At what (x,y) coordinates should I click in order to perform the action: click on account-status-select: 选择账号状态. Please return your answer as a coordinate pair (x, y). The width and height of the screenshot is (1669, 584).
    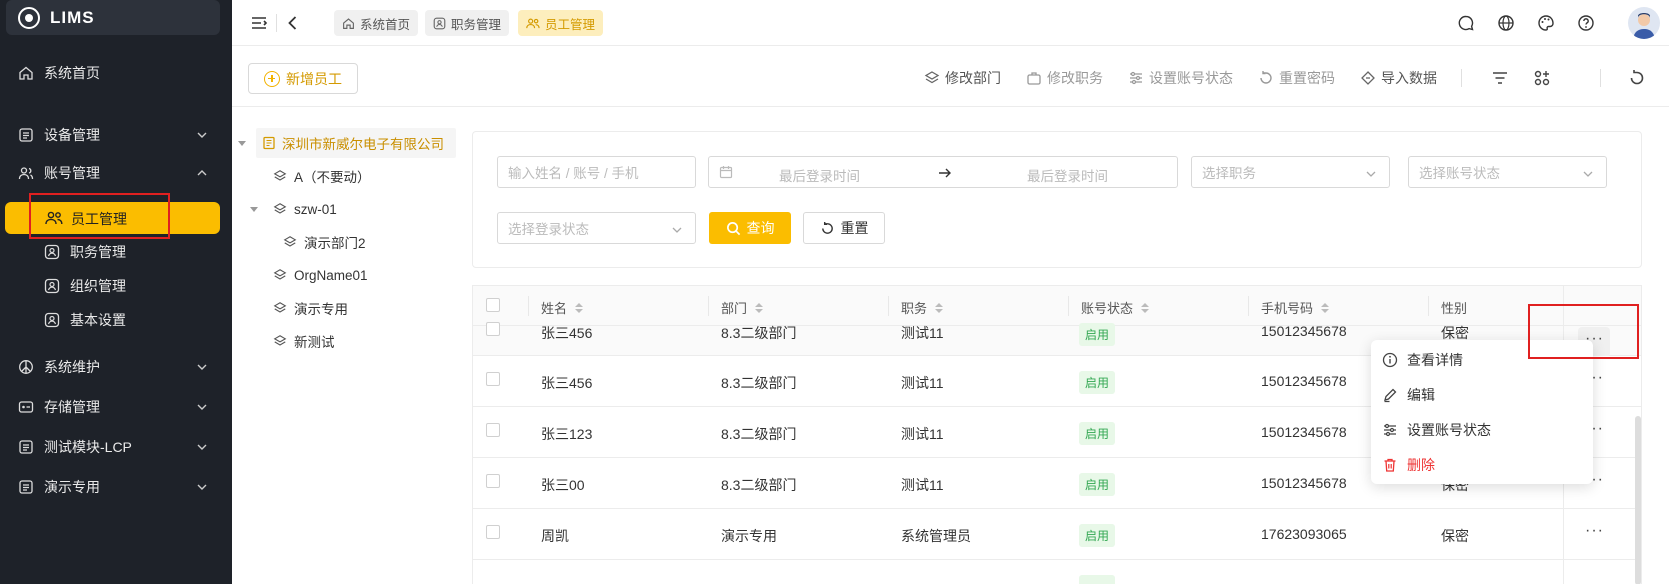
    Looking at the image, I should click on (1507, 172).